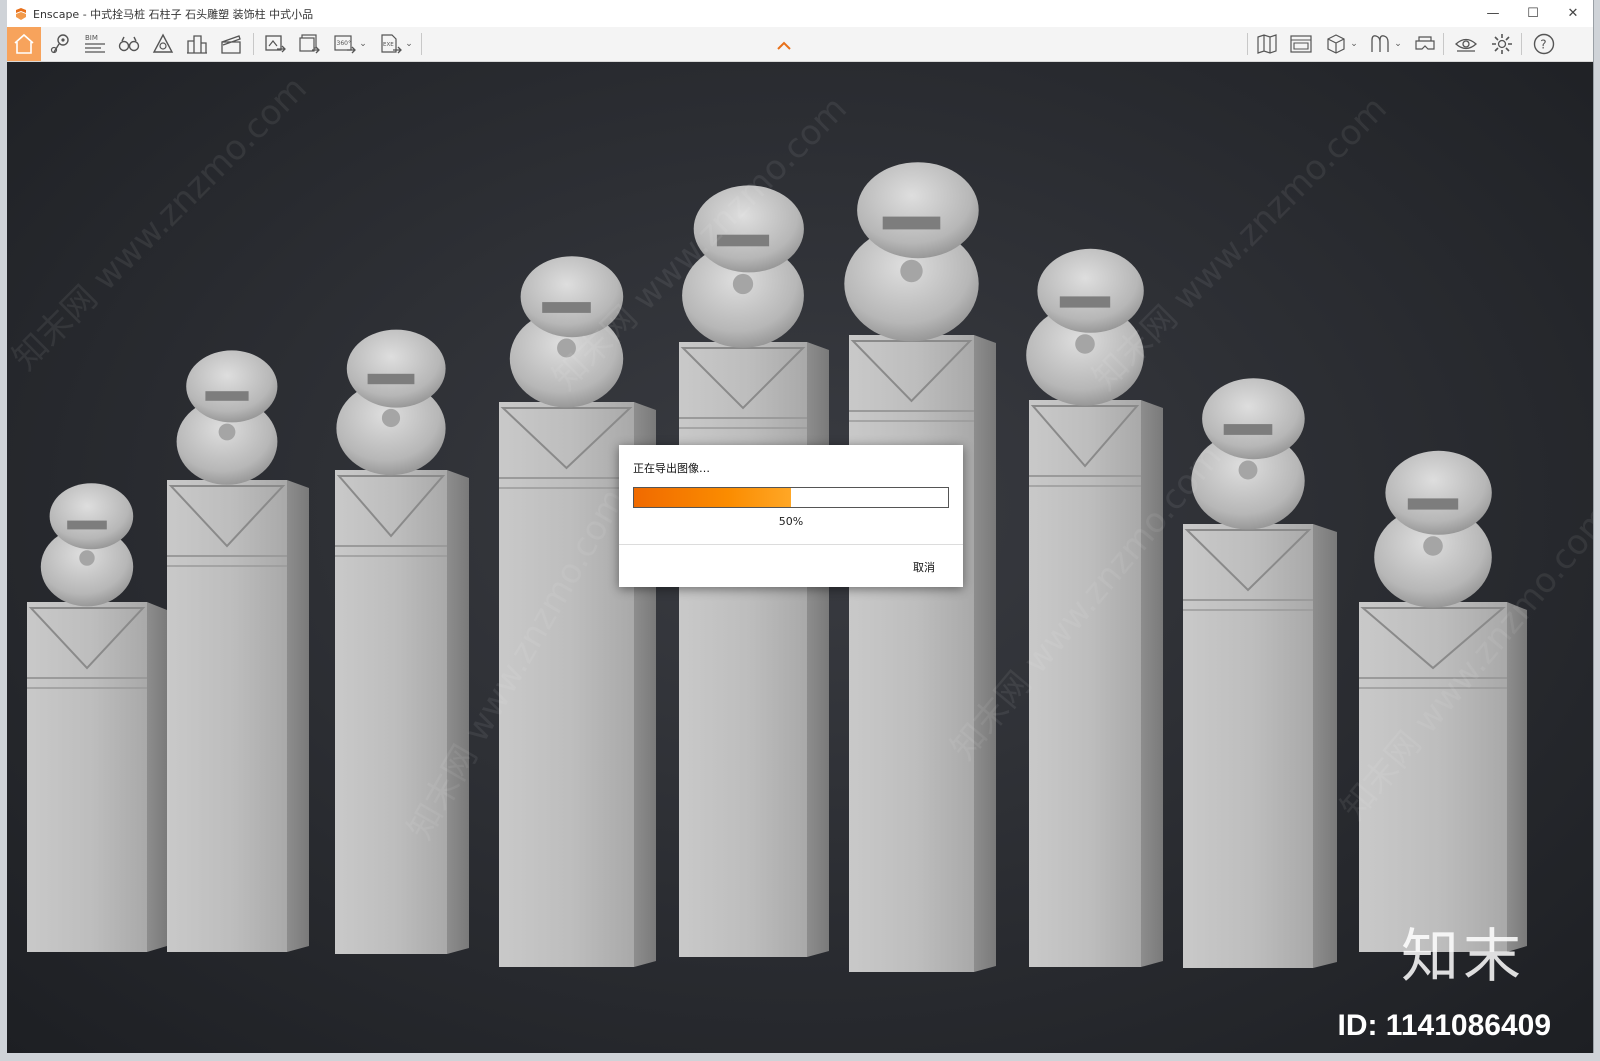 This screenshot has height=1061, width=1600. I want to click on panorama-button: 360° ⌄, so click(350, 44).